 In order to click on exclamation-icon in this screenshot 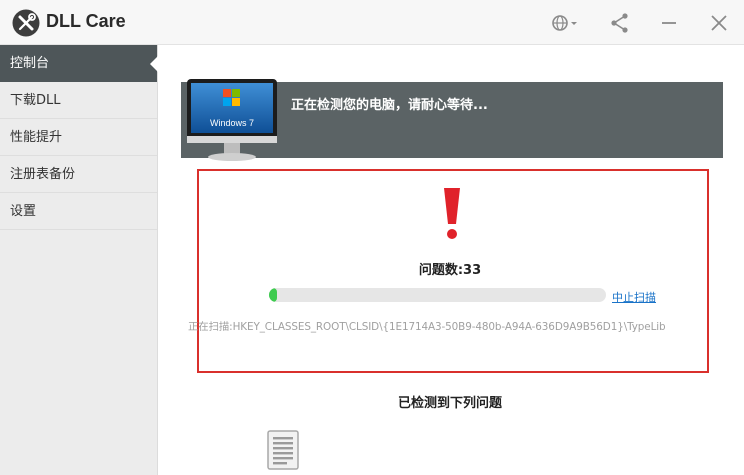, I will do `click(452, 213)`.